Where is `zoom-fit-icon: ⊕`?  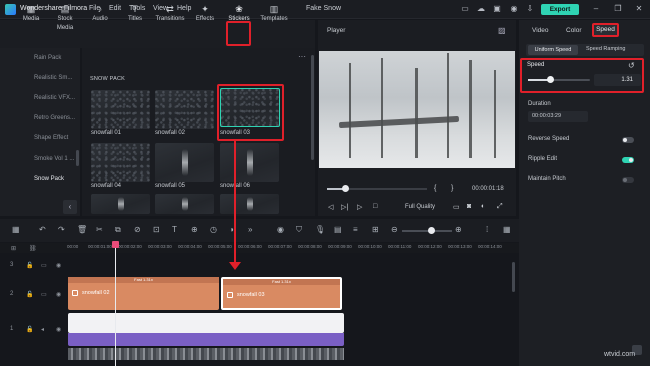
zoom-fit-icon: ⊕ is located at coordinates (194, 229).